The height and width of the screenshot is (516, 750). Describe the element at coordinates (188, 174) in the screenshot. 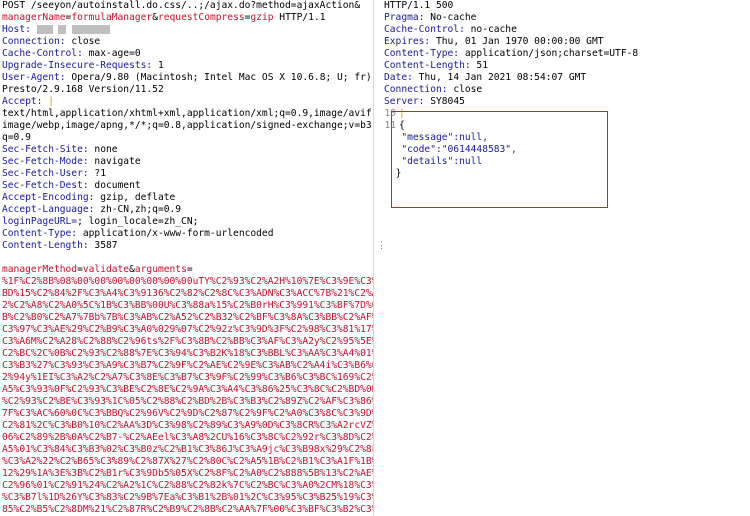

I see `header-line: Sec-Fetch-User: ?1` at that location.